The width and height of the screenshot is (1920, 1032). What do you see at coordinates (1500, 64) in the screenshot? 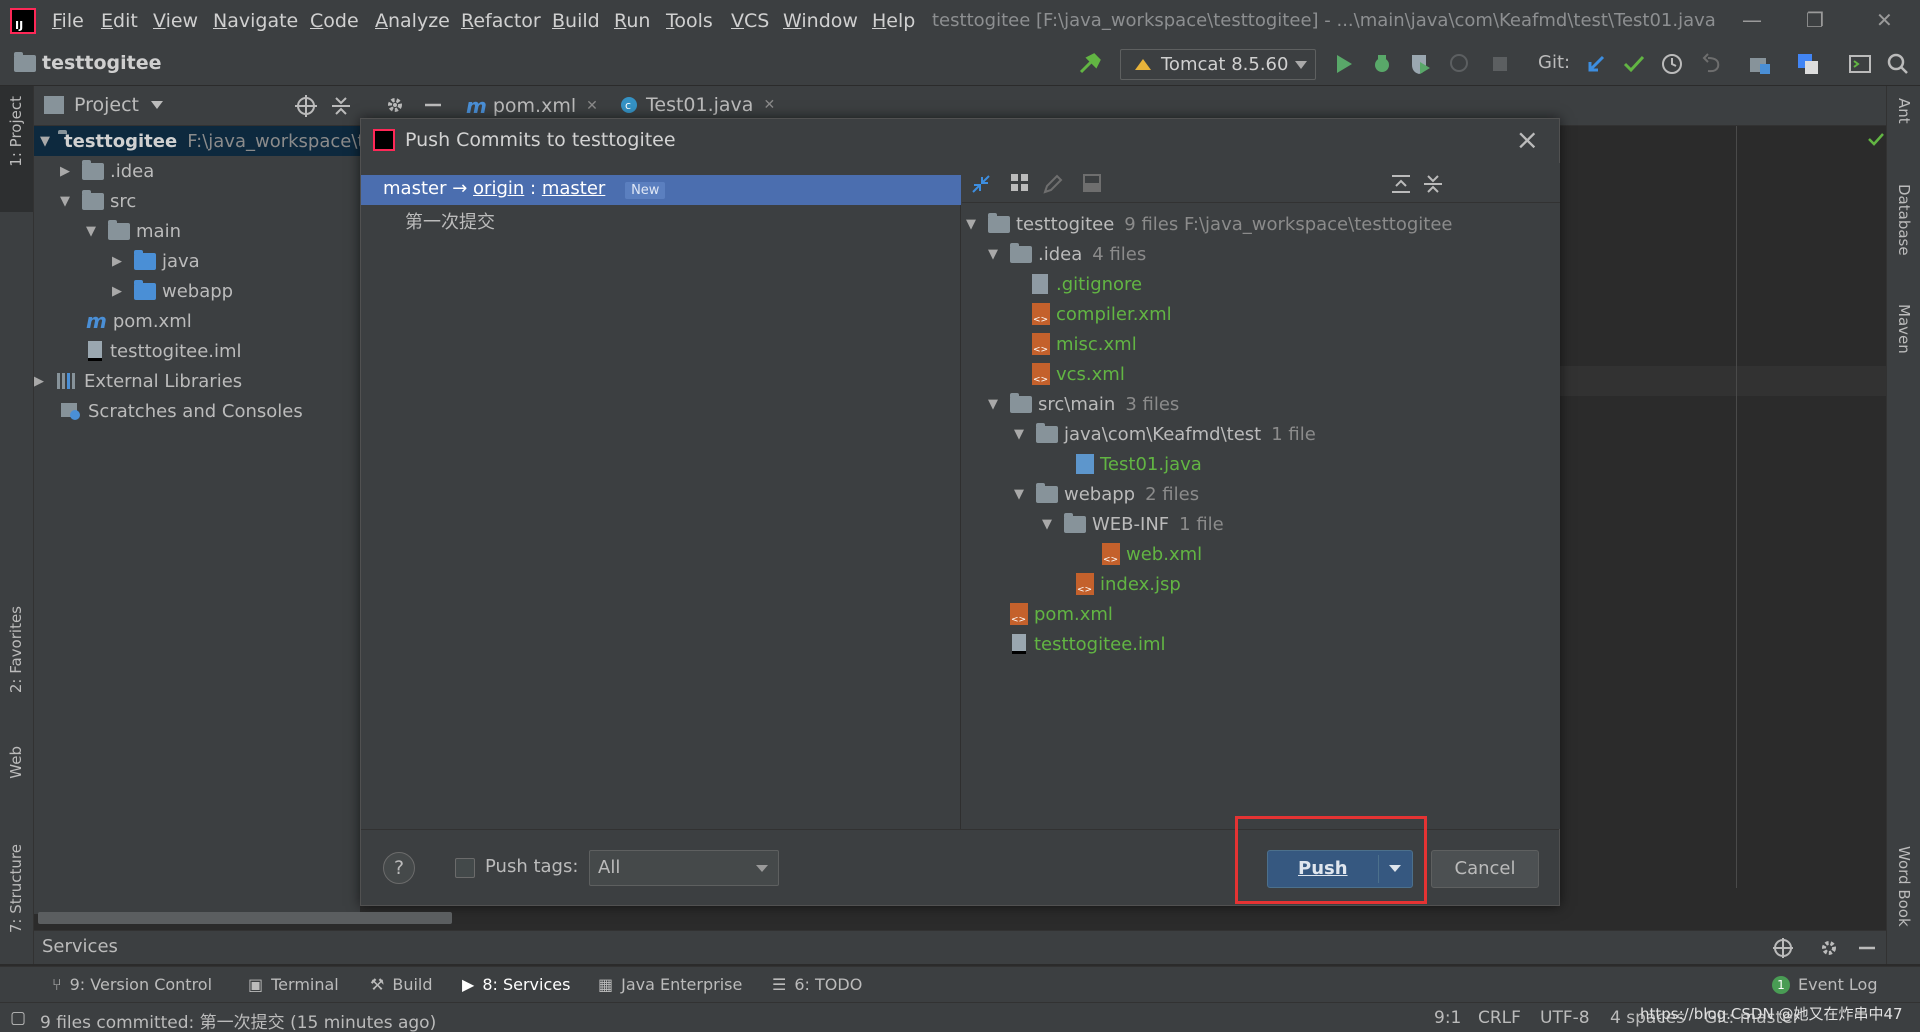
I see `stop-icon` at bounding box center [1500, 64].